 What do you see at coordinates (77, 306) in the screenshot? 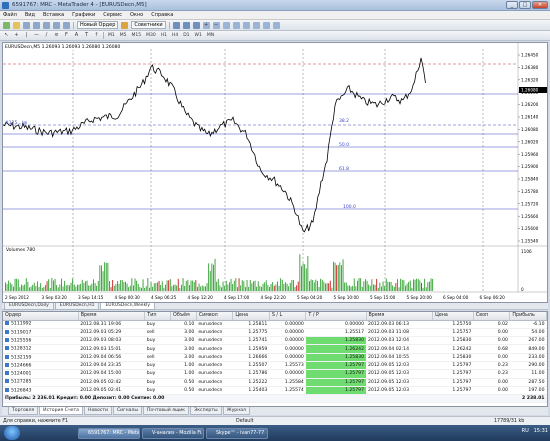
I see `chart-tab-eurusd-h1: EURUSDecn,H1` at bounding box center [77, 306].